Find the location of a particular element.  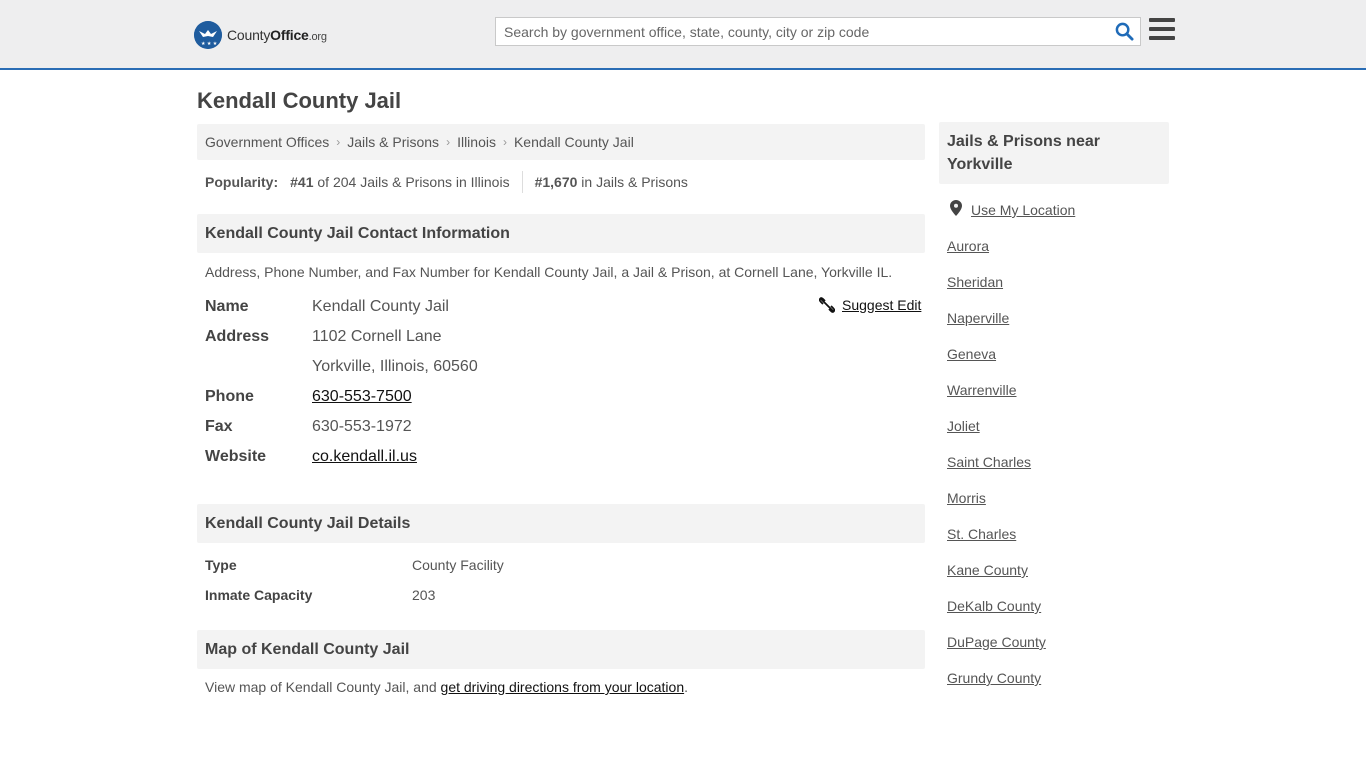

contact-address-row: Address 1102 Cornell Lane is located at coordinates (323, 337).